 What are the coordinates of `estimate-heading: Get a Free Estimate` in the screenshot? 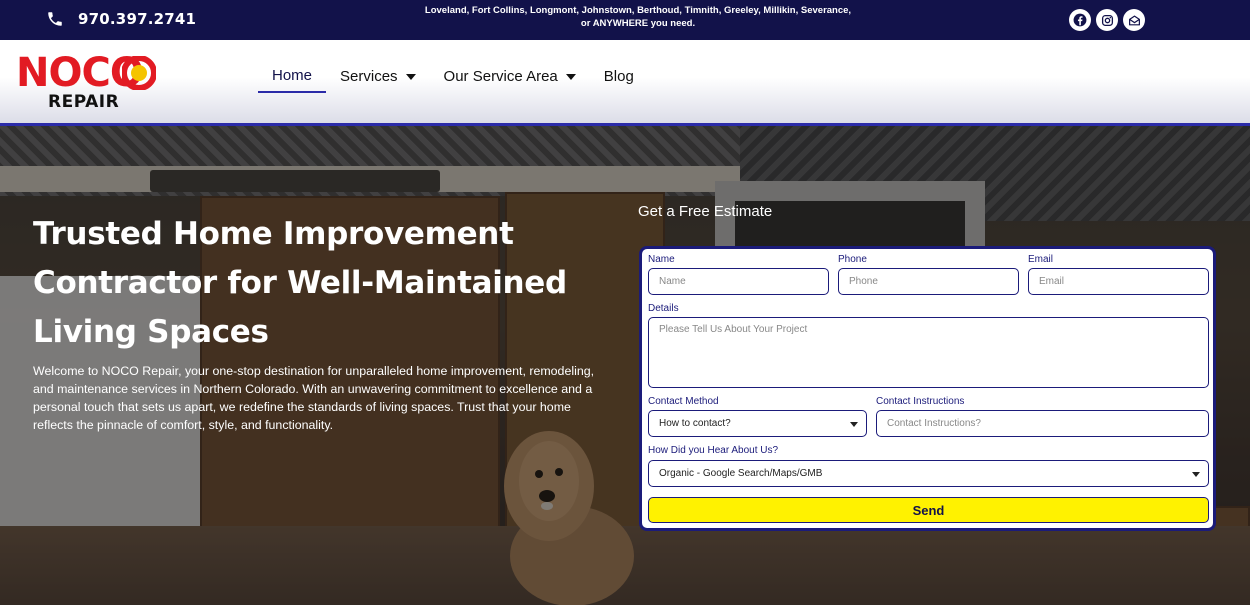 It's located at (705, 211).